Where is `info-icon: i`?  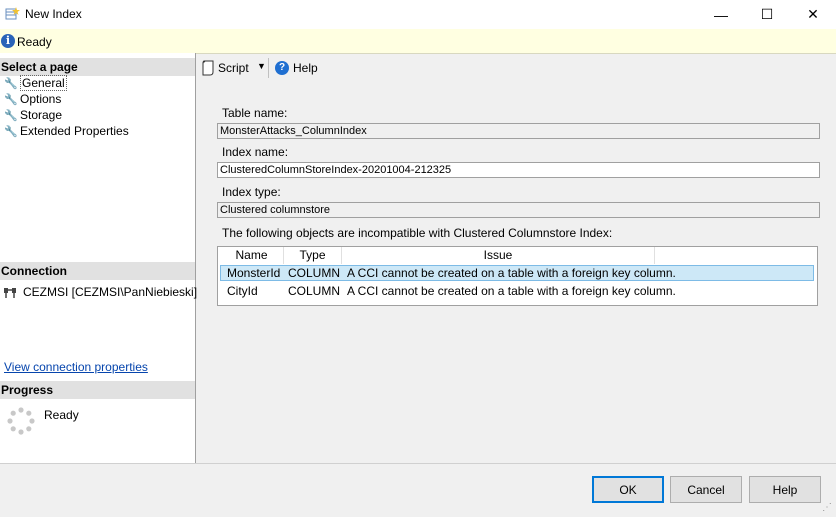 info-icon: i is located at coordinates (8, 41).